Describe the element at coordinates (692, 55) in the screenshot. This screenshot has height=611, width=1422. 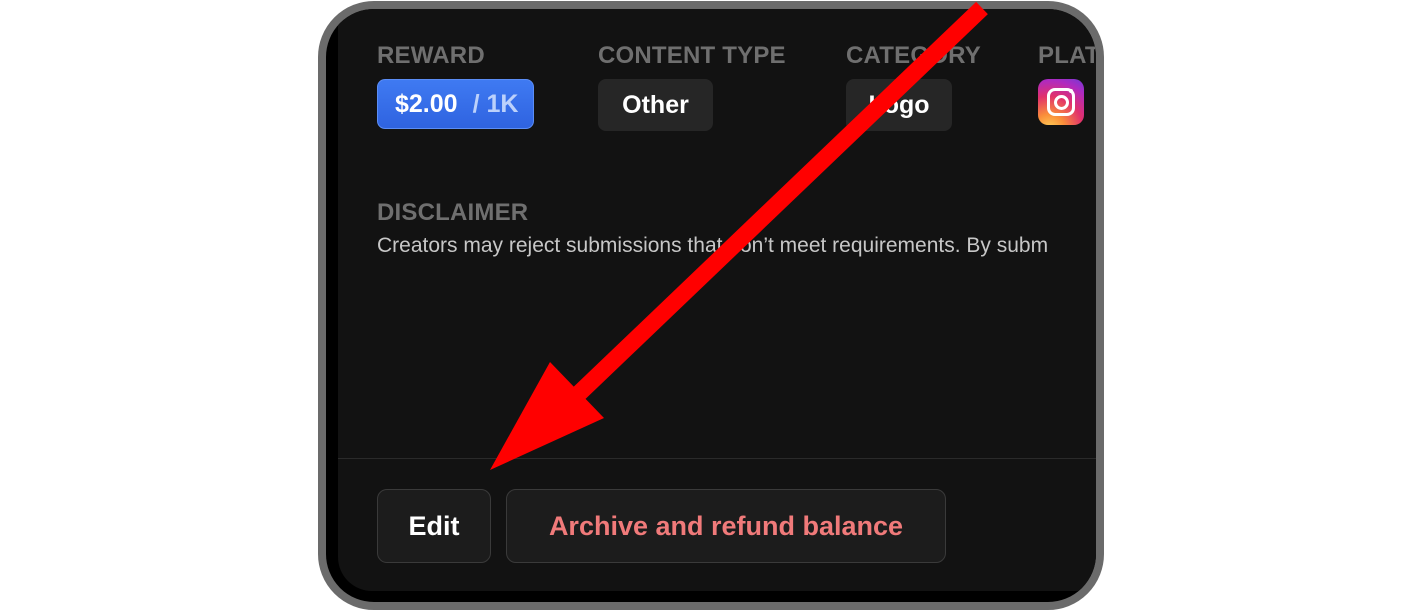
I see `content-type-label: CONTENT TYPE` at that location.